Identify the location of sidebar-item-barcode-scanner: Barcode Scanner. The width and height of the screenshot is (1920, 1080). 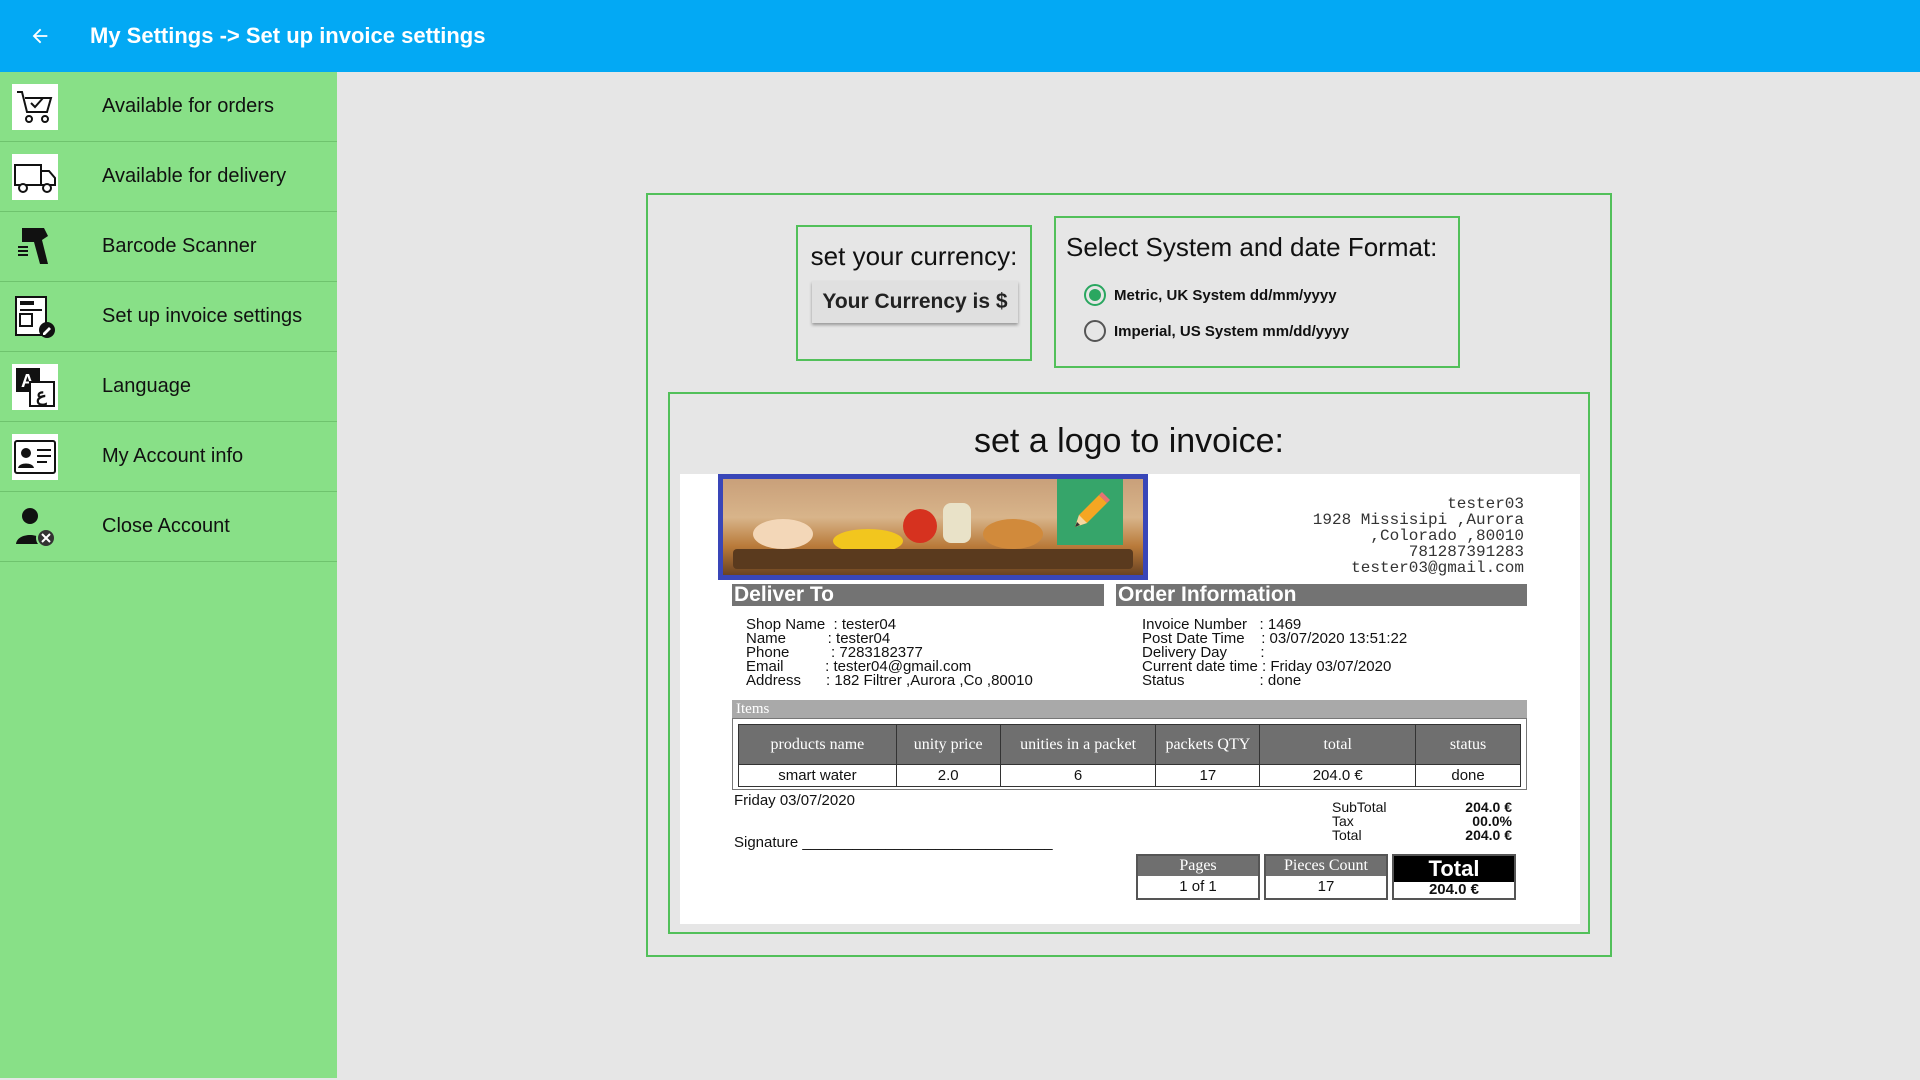
(168, 247).